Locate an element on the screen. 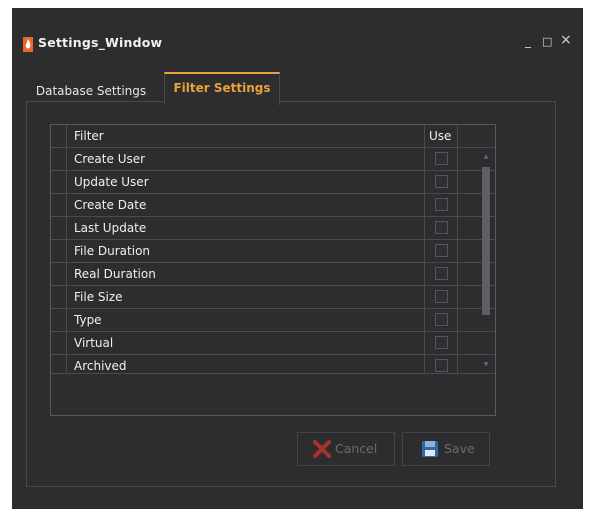 The image size is (595, 514). column-header-filter: Filter is located at coordinates (89, 136).